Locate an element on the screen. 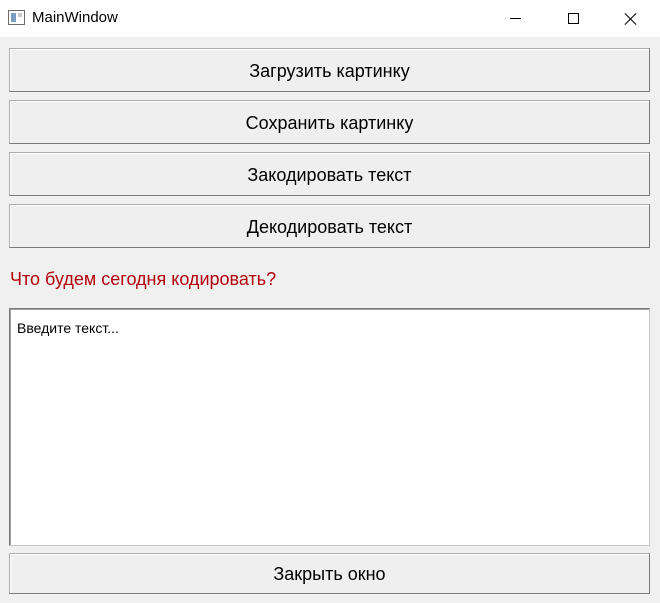 This screenshot has height=603, width=660. window-title: MainWindow is located at coordinates (75, 17).